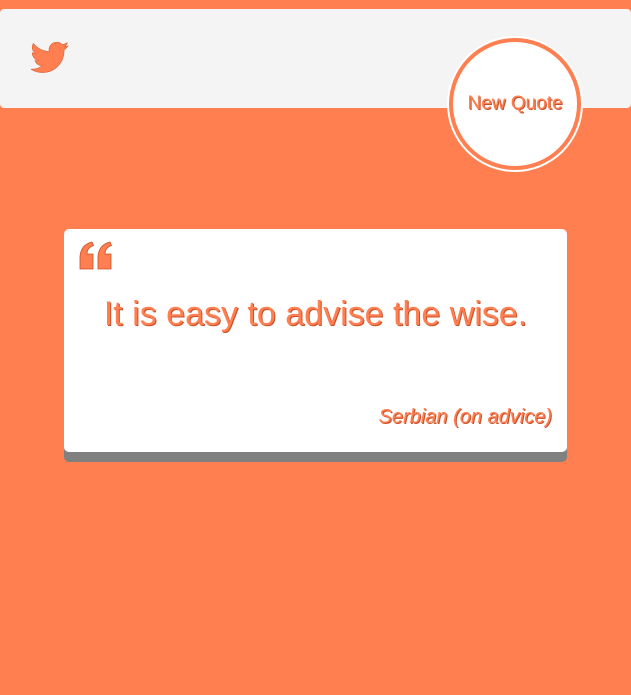 The height and width of the screenshot is (695, 631). I want to click on quote-text: It is easy to advise the wise., so click(315, 314).